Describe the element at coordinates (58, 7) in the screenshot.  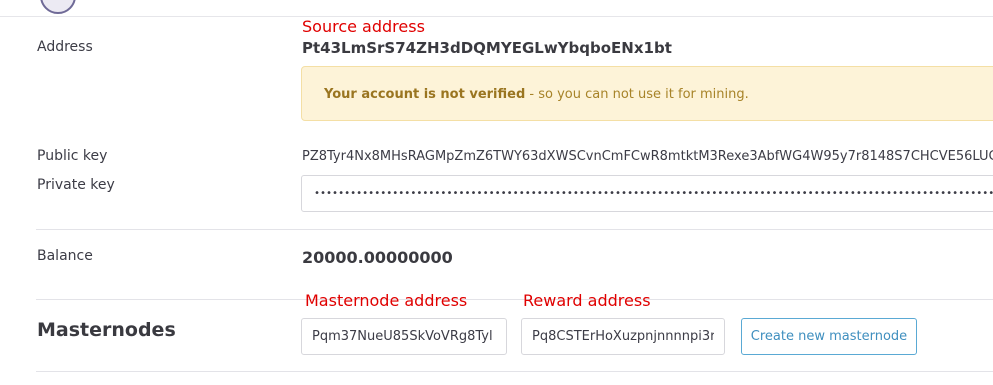
I see `avatar` at that location.